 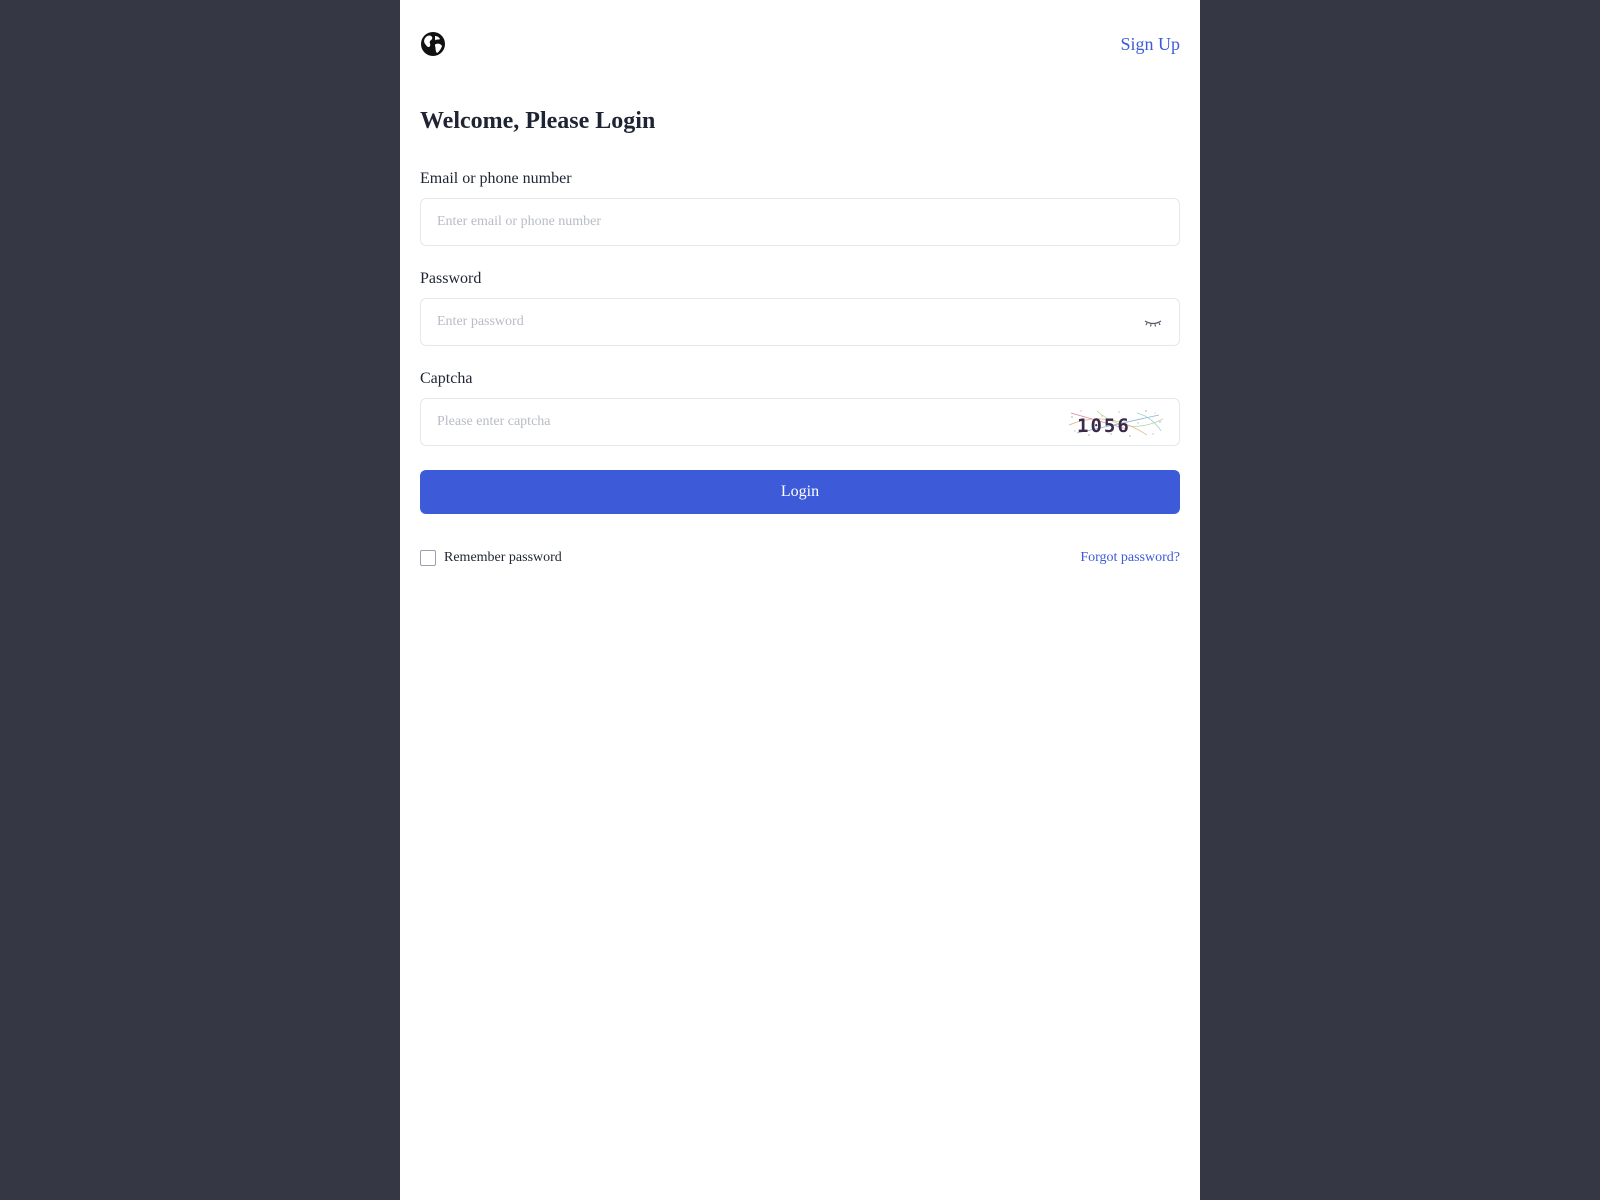 I want to click on eye-closed-icon, so click(x=1153, y=323).